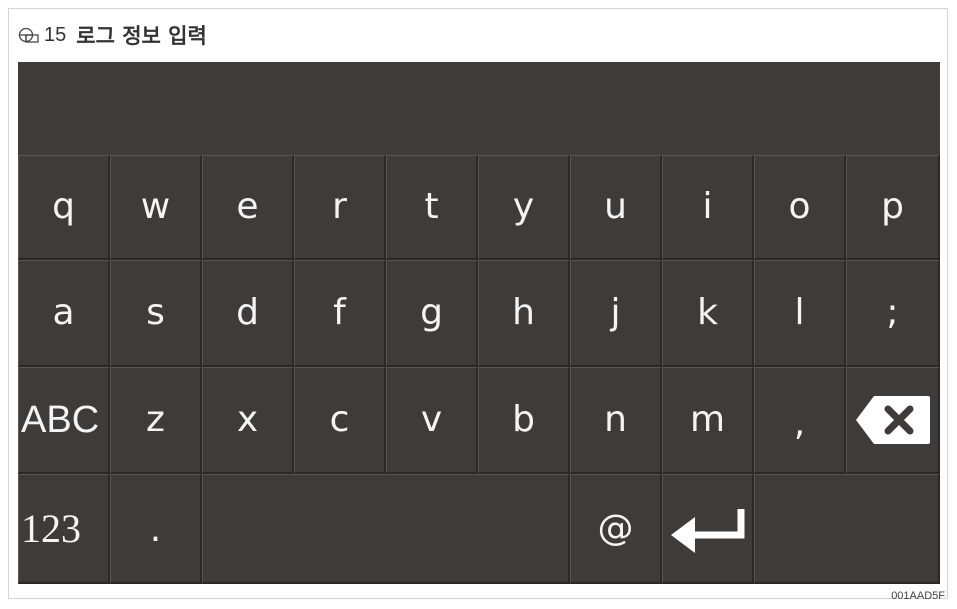 The image size is (957, 609). I want to click on key-label: y, so click(523, 206).